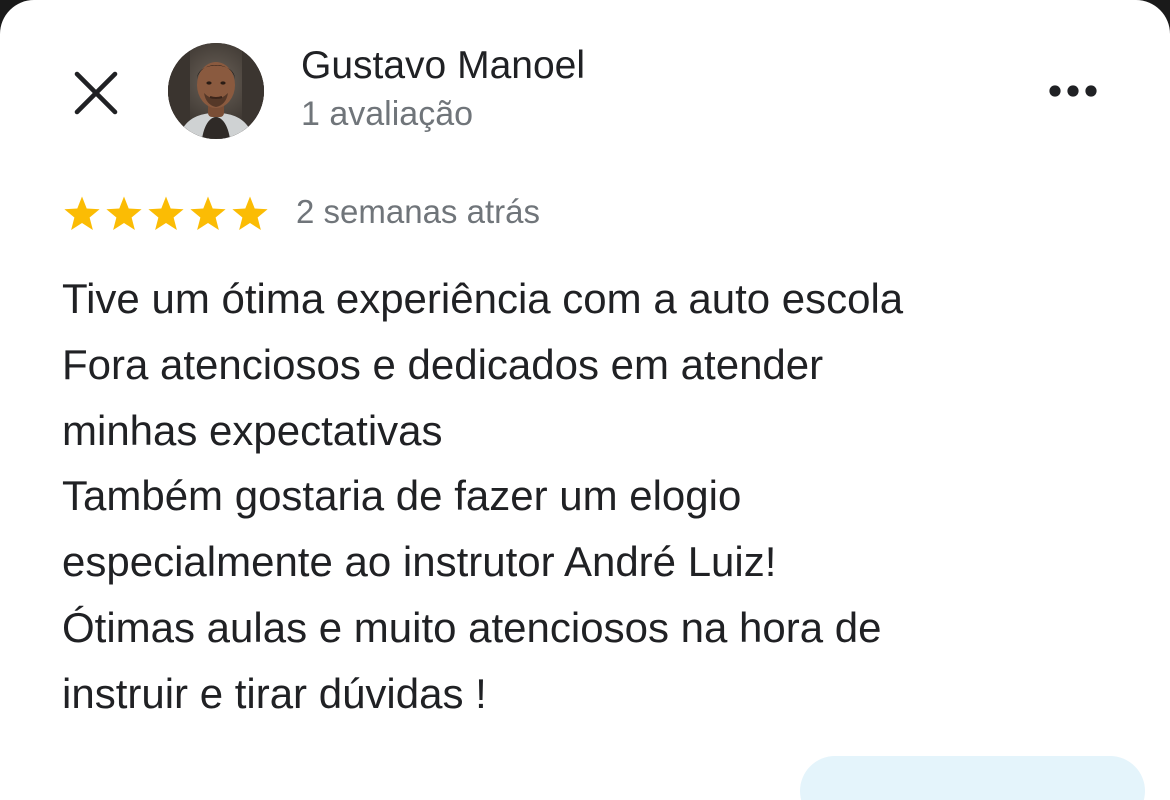 This screenshot has height=800, width=1170. Describe the element at coordinates (419, 562) in the screenshot. I see `review-text-line: especialmente ao instrutor André Luiz!` at that location.